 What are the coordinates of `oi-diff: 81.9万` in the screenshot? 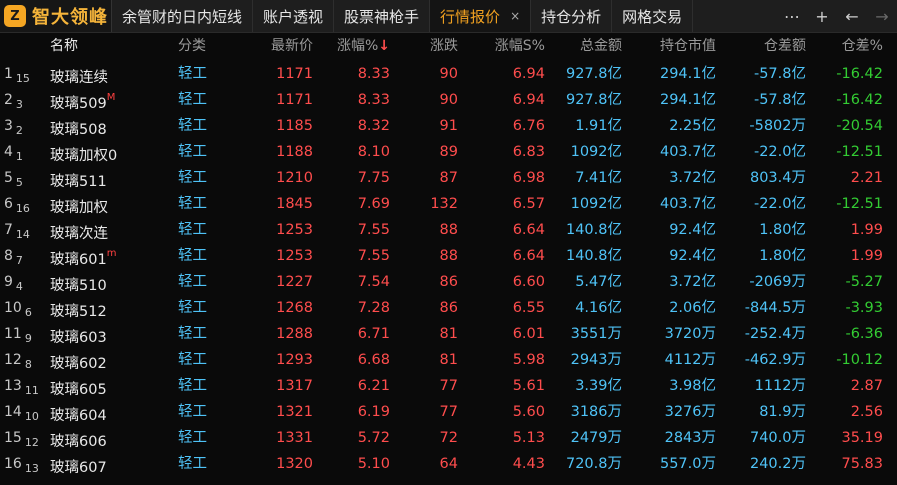 It's located at (782, 412).